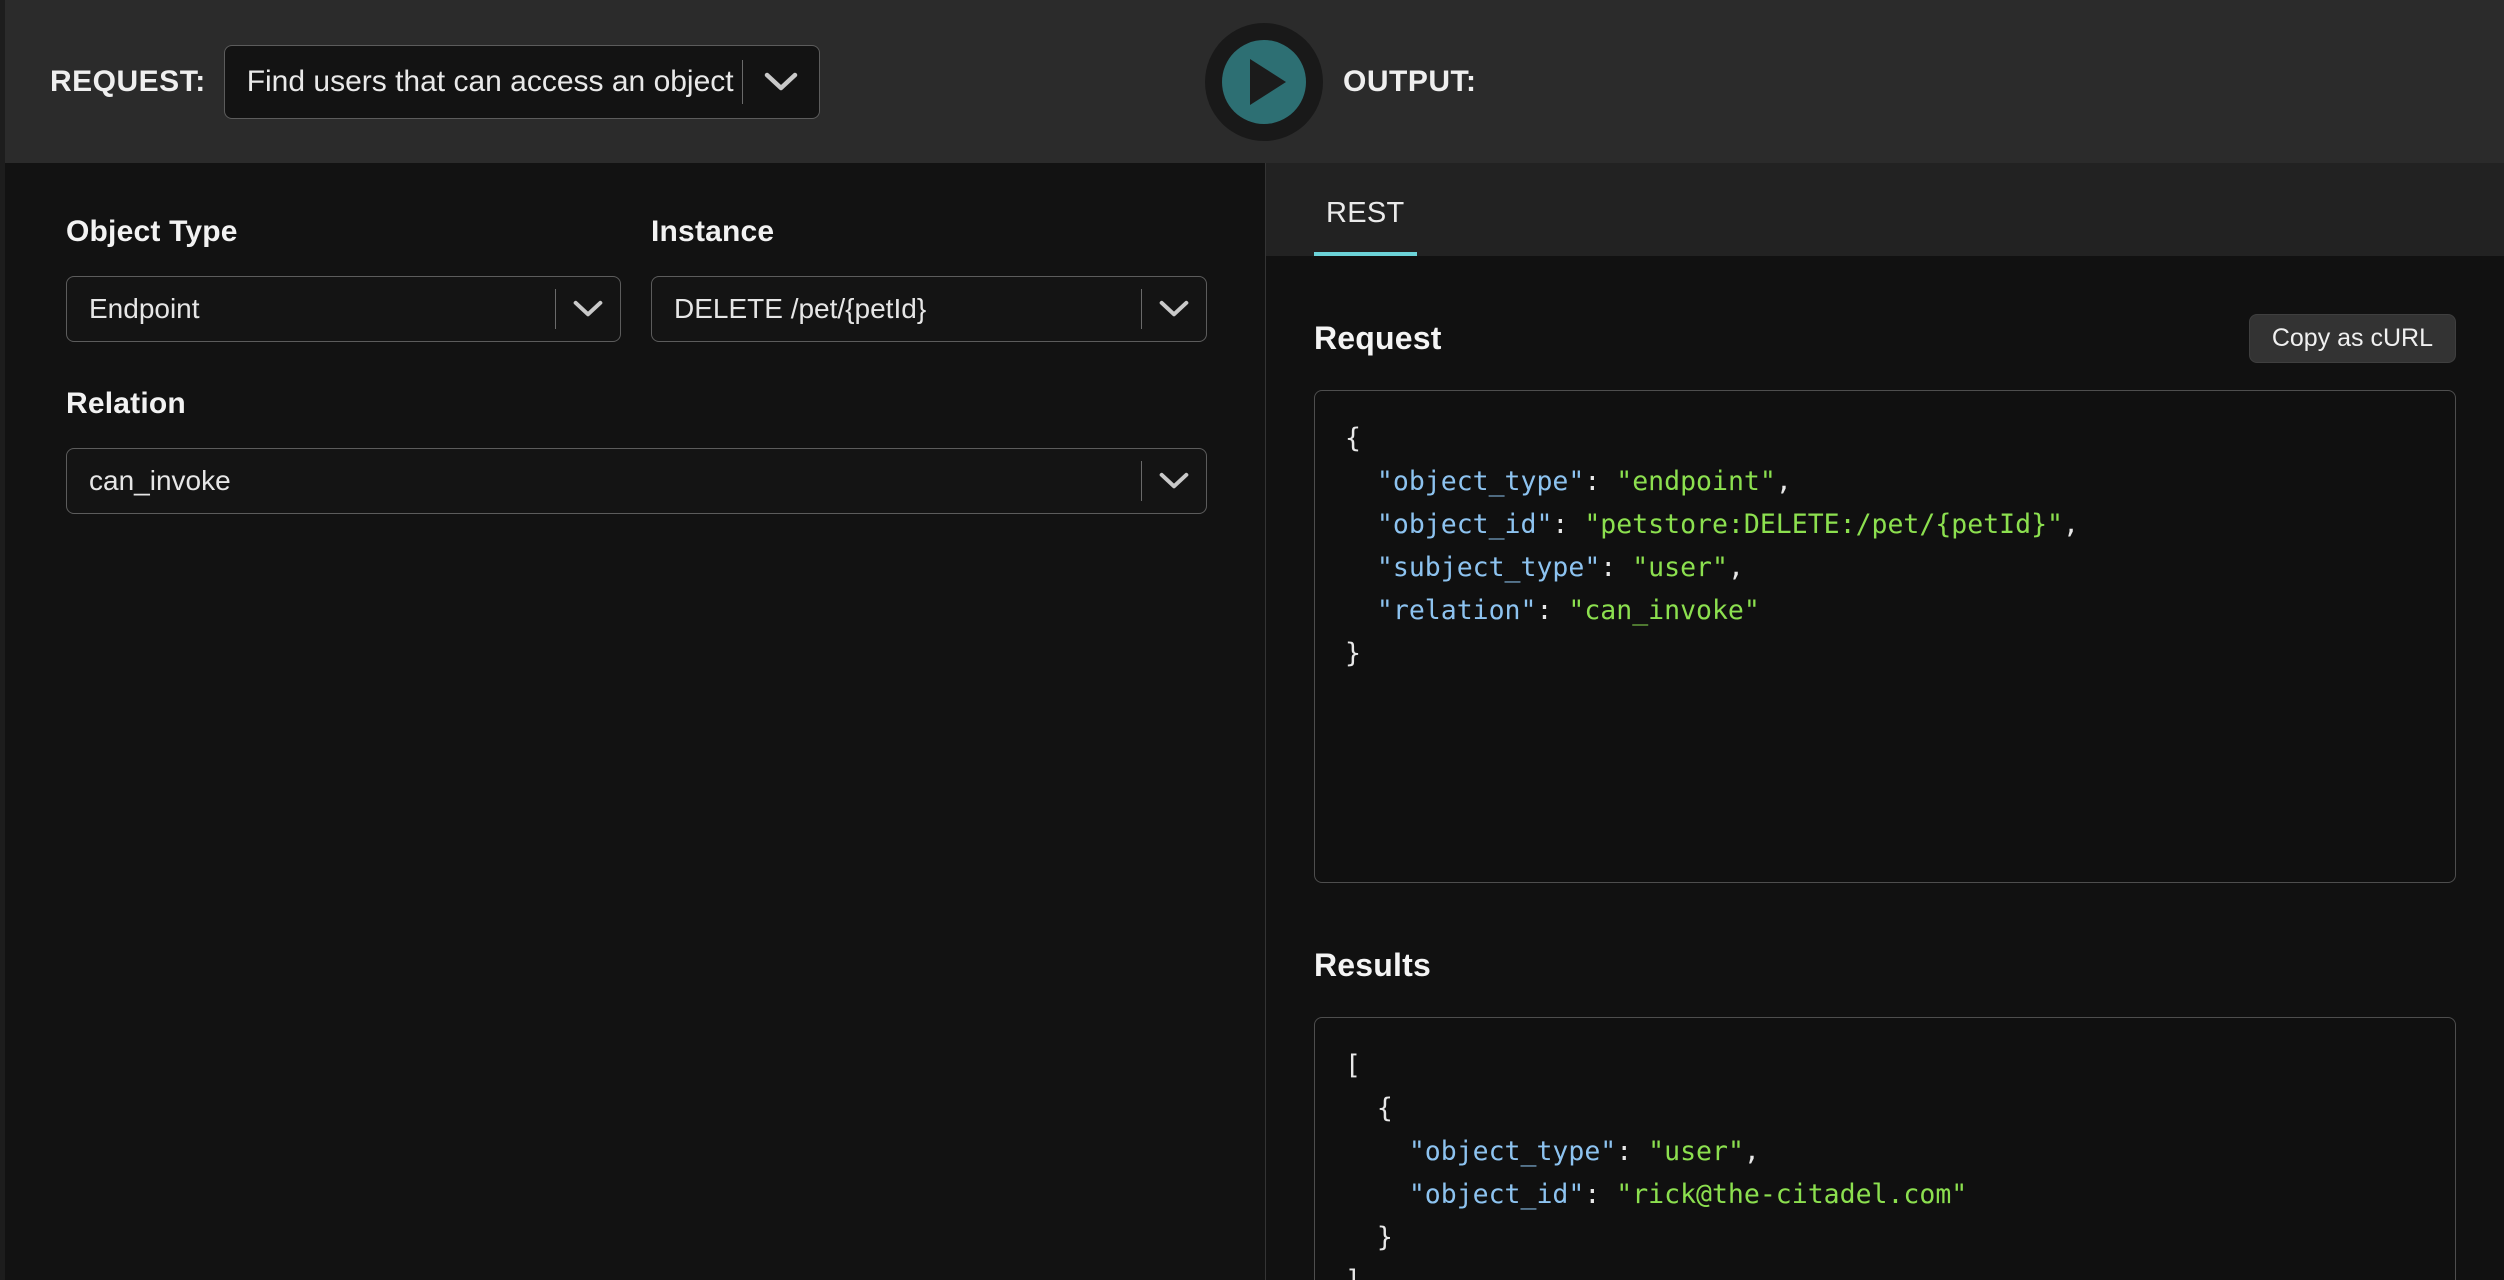 Image resolution: width=2504 pixels, height=1280 pixels. Describe the element at coordinates (490, 81) in the screenshot. I see `request-type-value: Find users that can access an object` at that location.